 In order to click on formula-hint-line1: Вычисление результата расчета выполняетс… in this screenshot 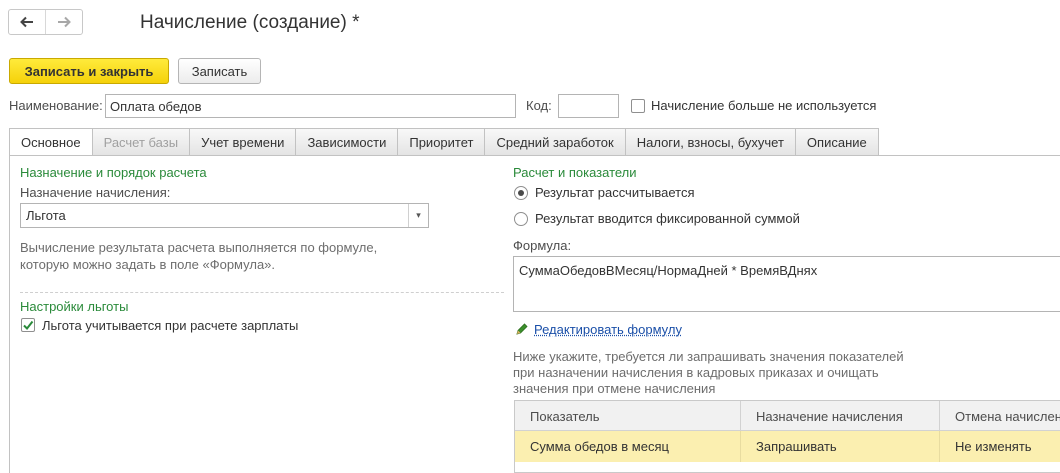, I will do `click(198, 247)`.